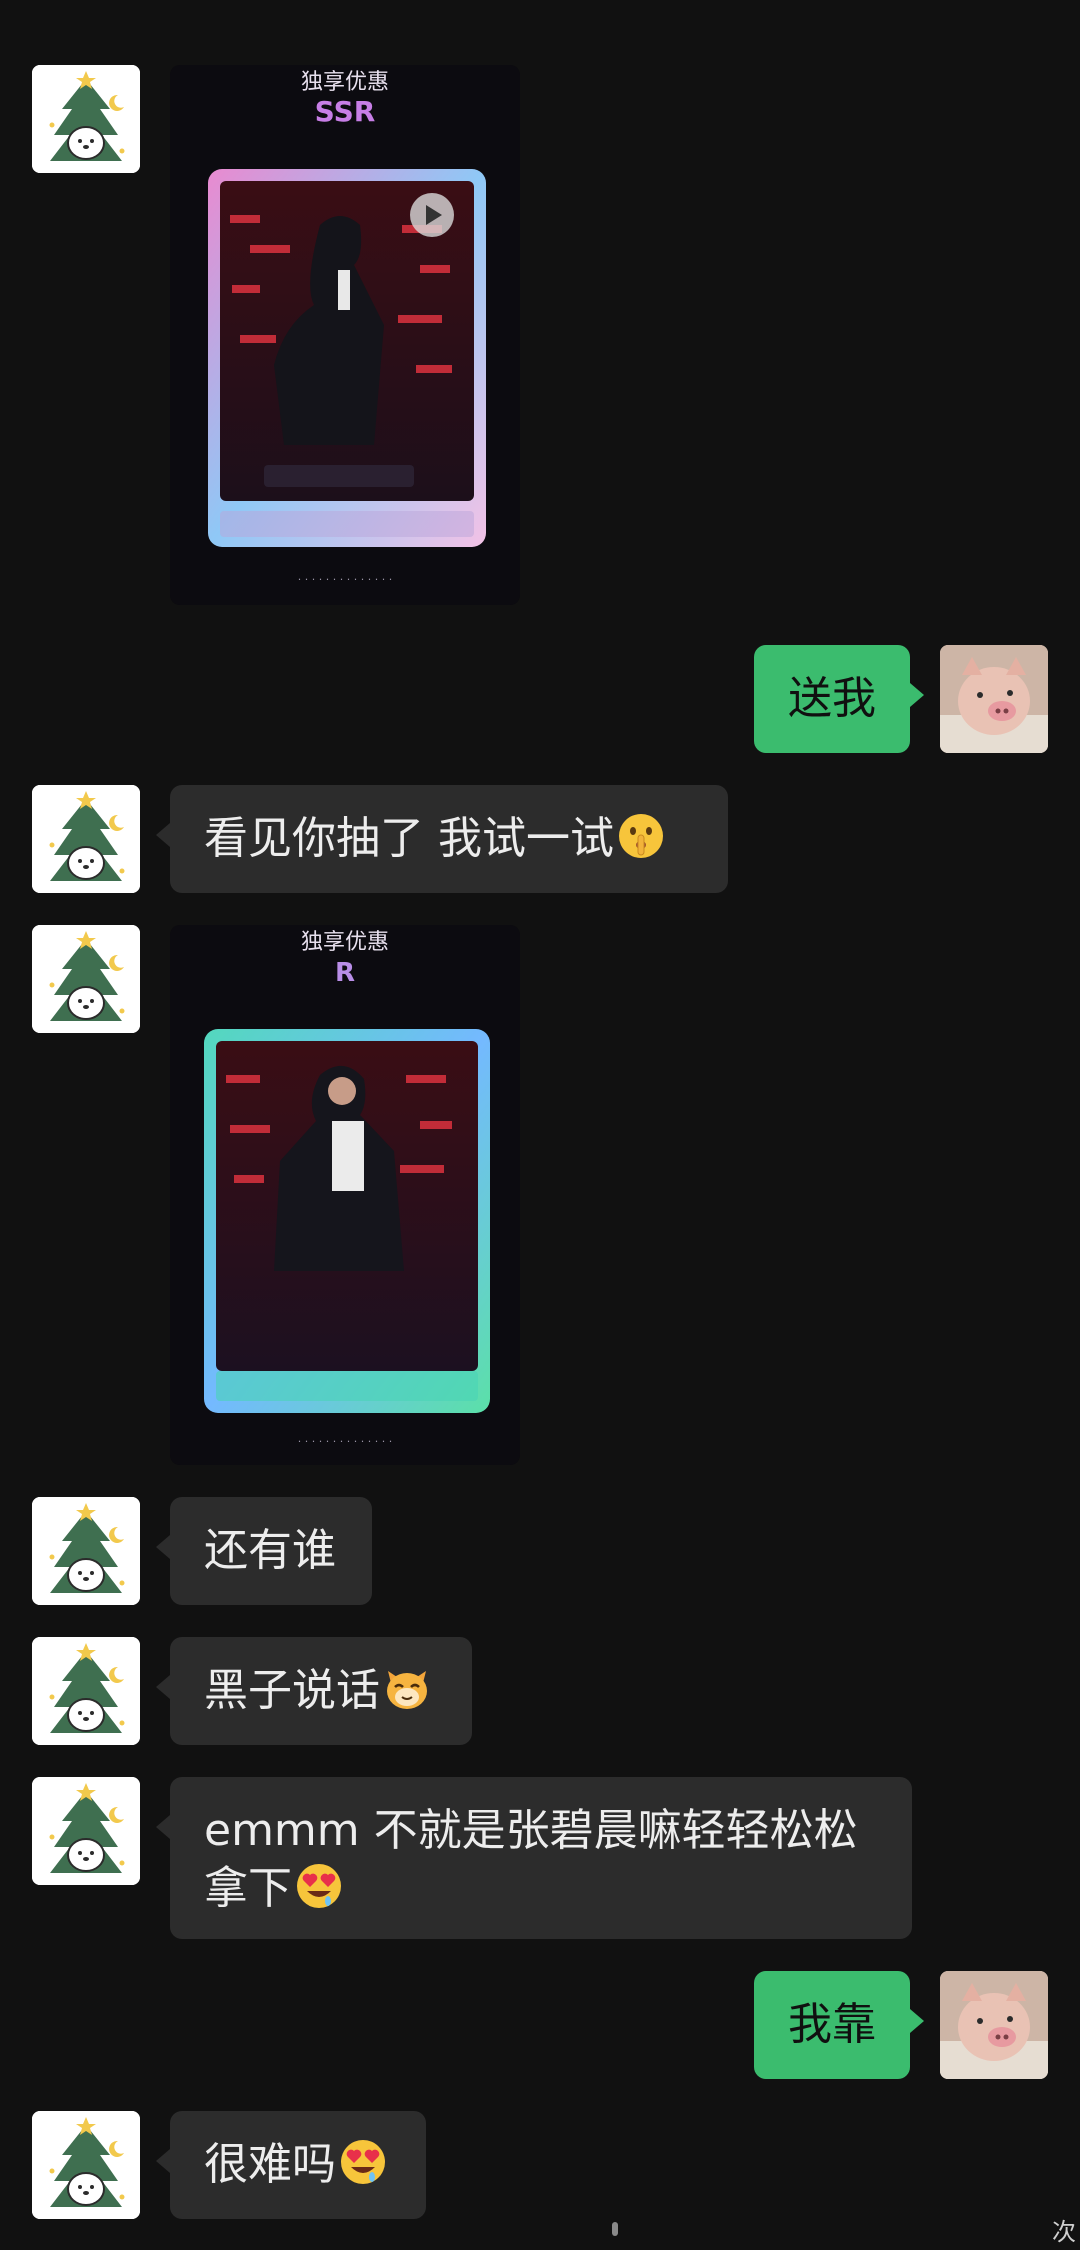 This screenshot has width=1080, height=2250. I want to click on card-rarity-text: R, so click(345, 973).